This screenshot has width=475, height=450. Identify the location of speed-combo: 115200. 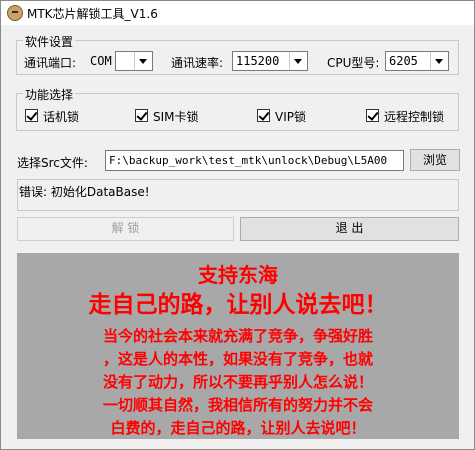
(270, 61).